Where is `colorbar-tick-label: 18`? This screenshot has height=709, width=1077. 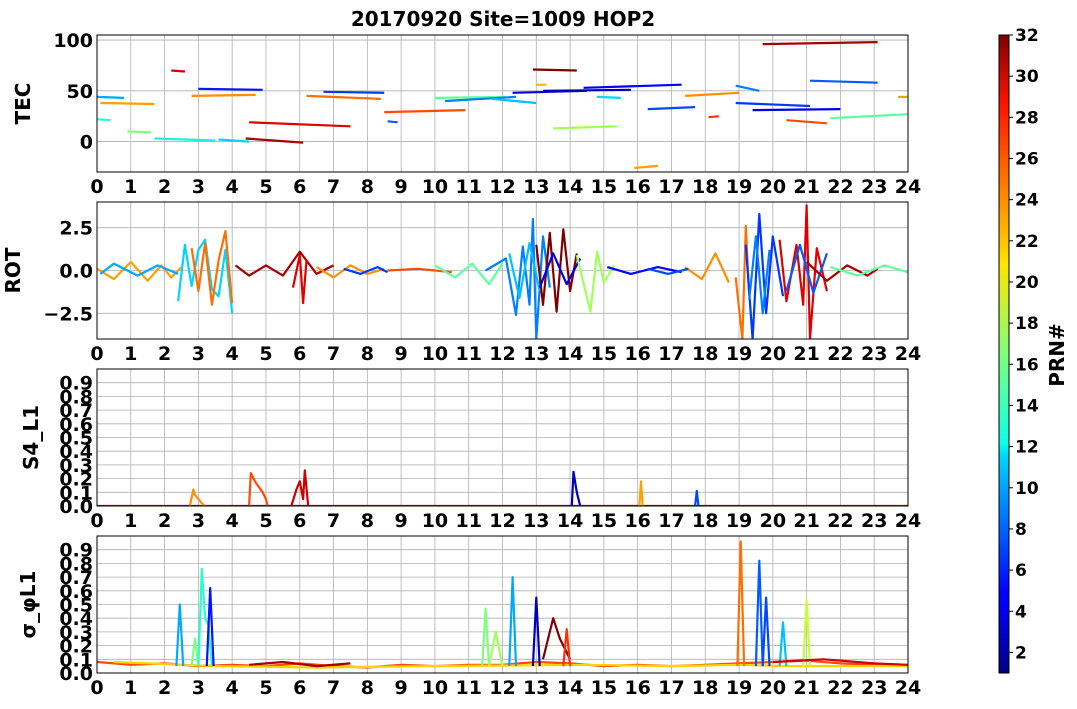
colorbar-tick-label: 18 is located at coordinates (1027, 324).